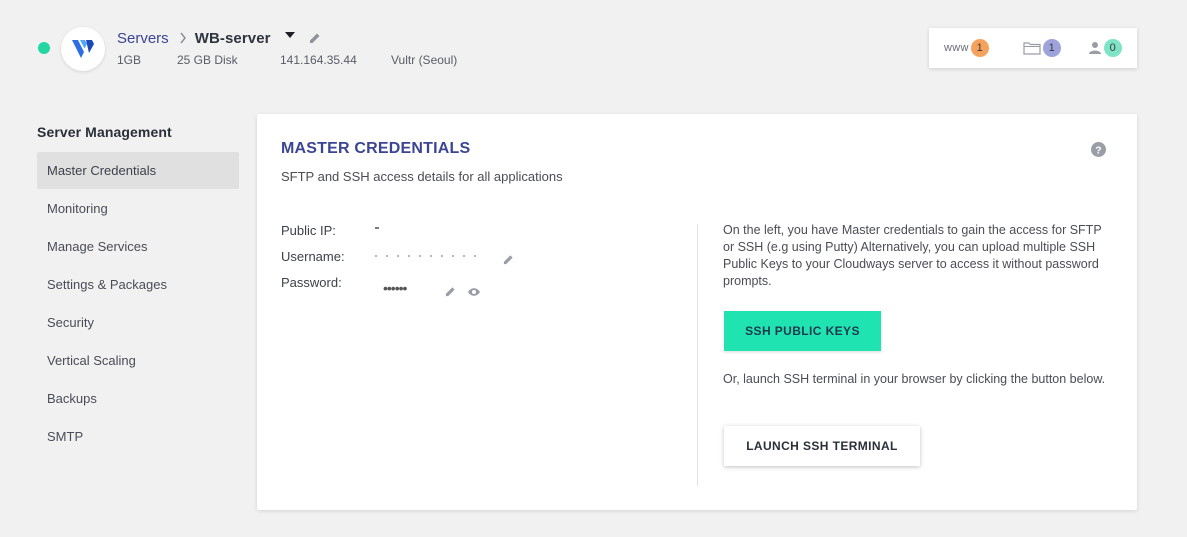 The image size is (1187, 537). Describe the element at coordinates (802, 331) in the screenshot. I see `ssh-public-keys-button: SSH PUBLIC KEYS` at that location.